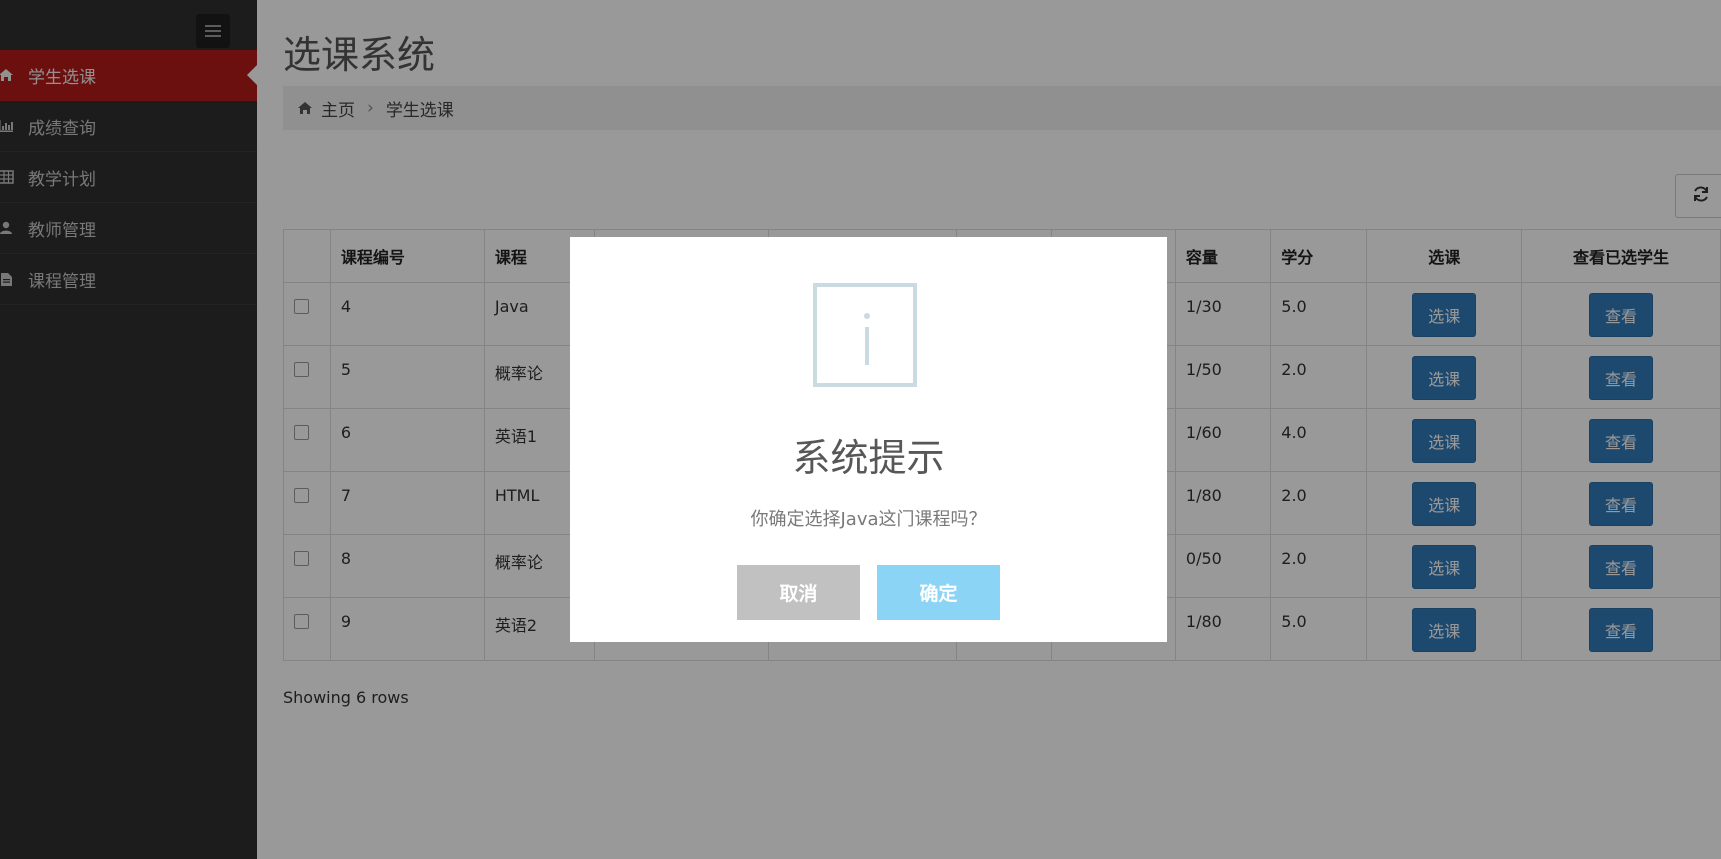  I want to click on info-icon, so click(865, 335).